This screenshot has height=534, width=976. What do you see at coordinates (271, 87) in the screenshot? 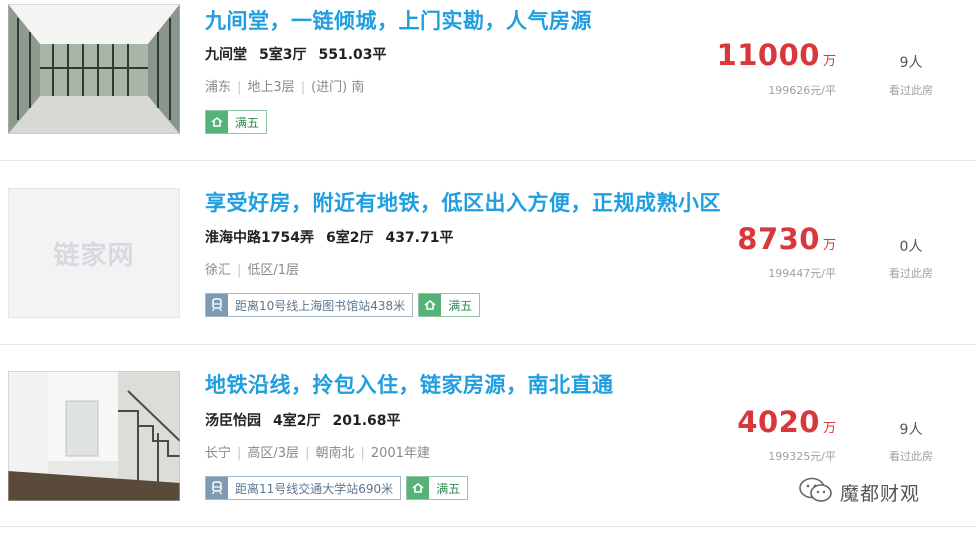
I see `floor-info: 地上3层` at bounding box center [271, 87].